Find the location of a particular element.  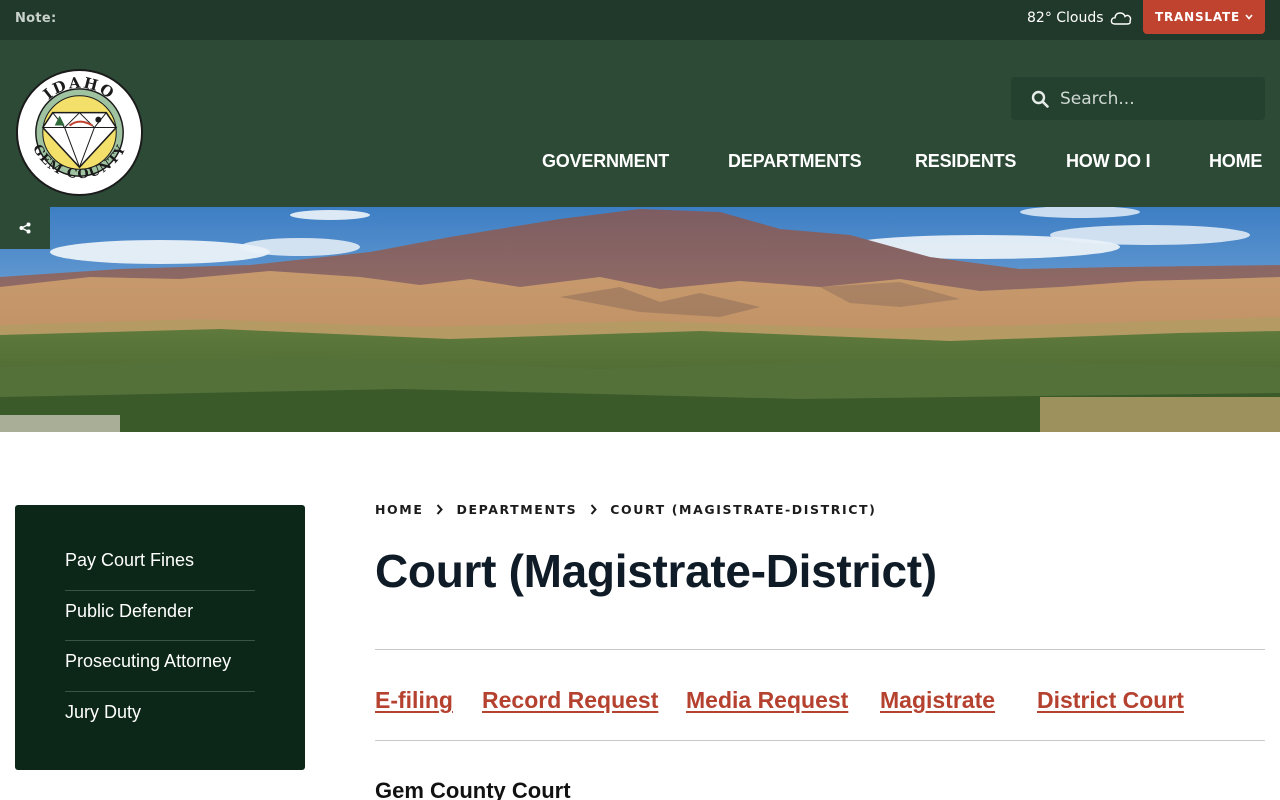

quick-link-magistrate: Magistrate is located at coordinates (937, 700).